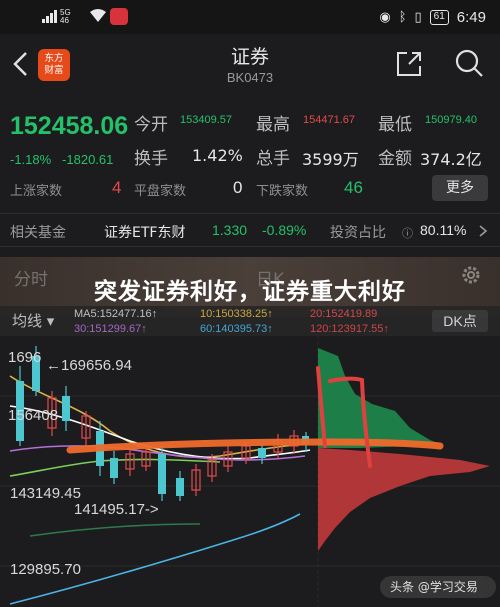  Describe the element at coordinates (358, 233) in the screenshot. I see `fund-weight-label: 投资占比` at that location.